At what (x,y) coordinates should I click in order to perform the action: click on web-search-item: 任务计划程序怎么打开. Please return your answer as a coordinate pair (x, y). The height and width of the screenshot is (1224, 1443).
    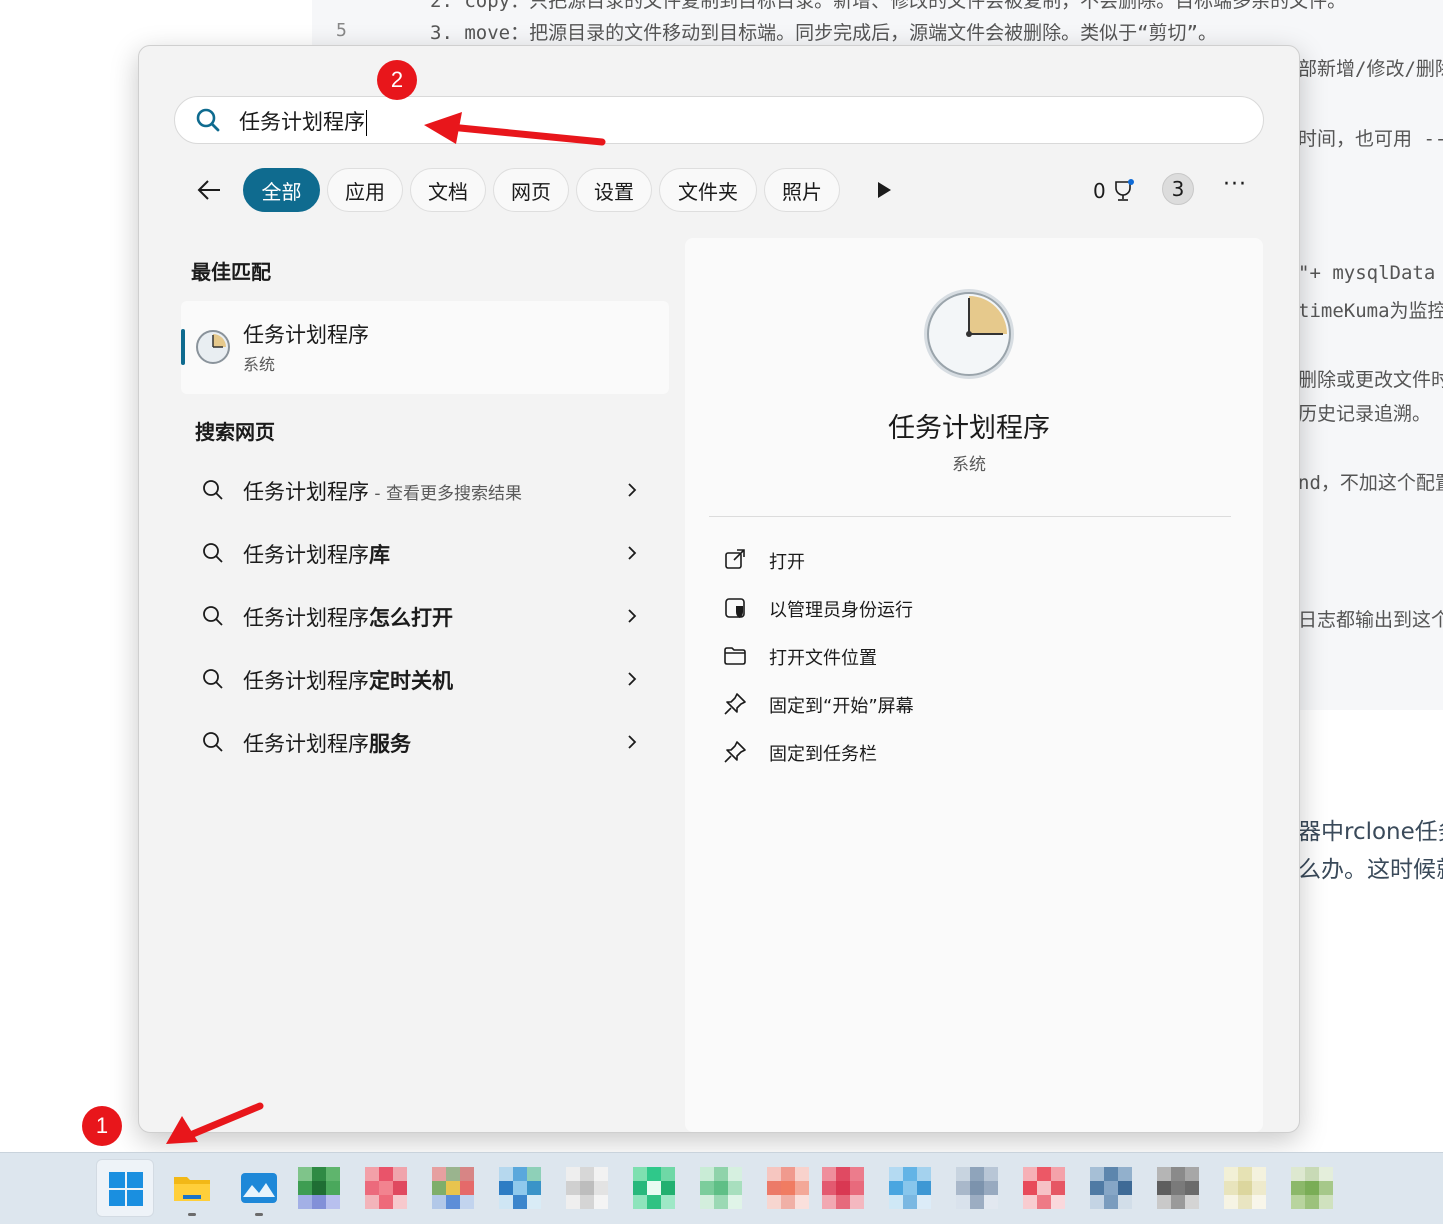
    Looking at the image, I should click on (425, 616).